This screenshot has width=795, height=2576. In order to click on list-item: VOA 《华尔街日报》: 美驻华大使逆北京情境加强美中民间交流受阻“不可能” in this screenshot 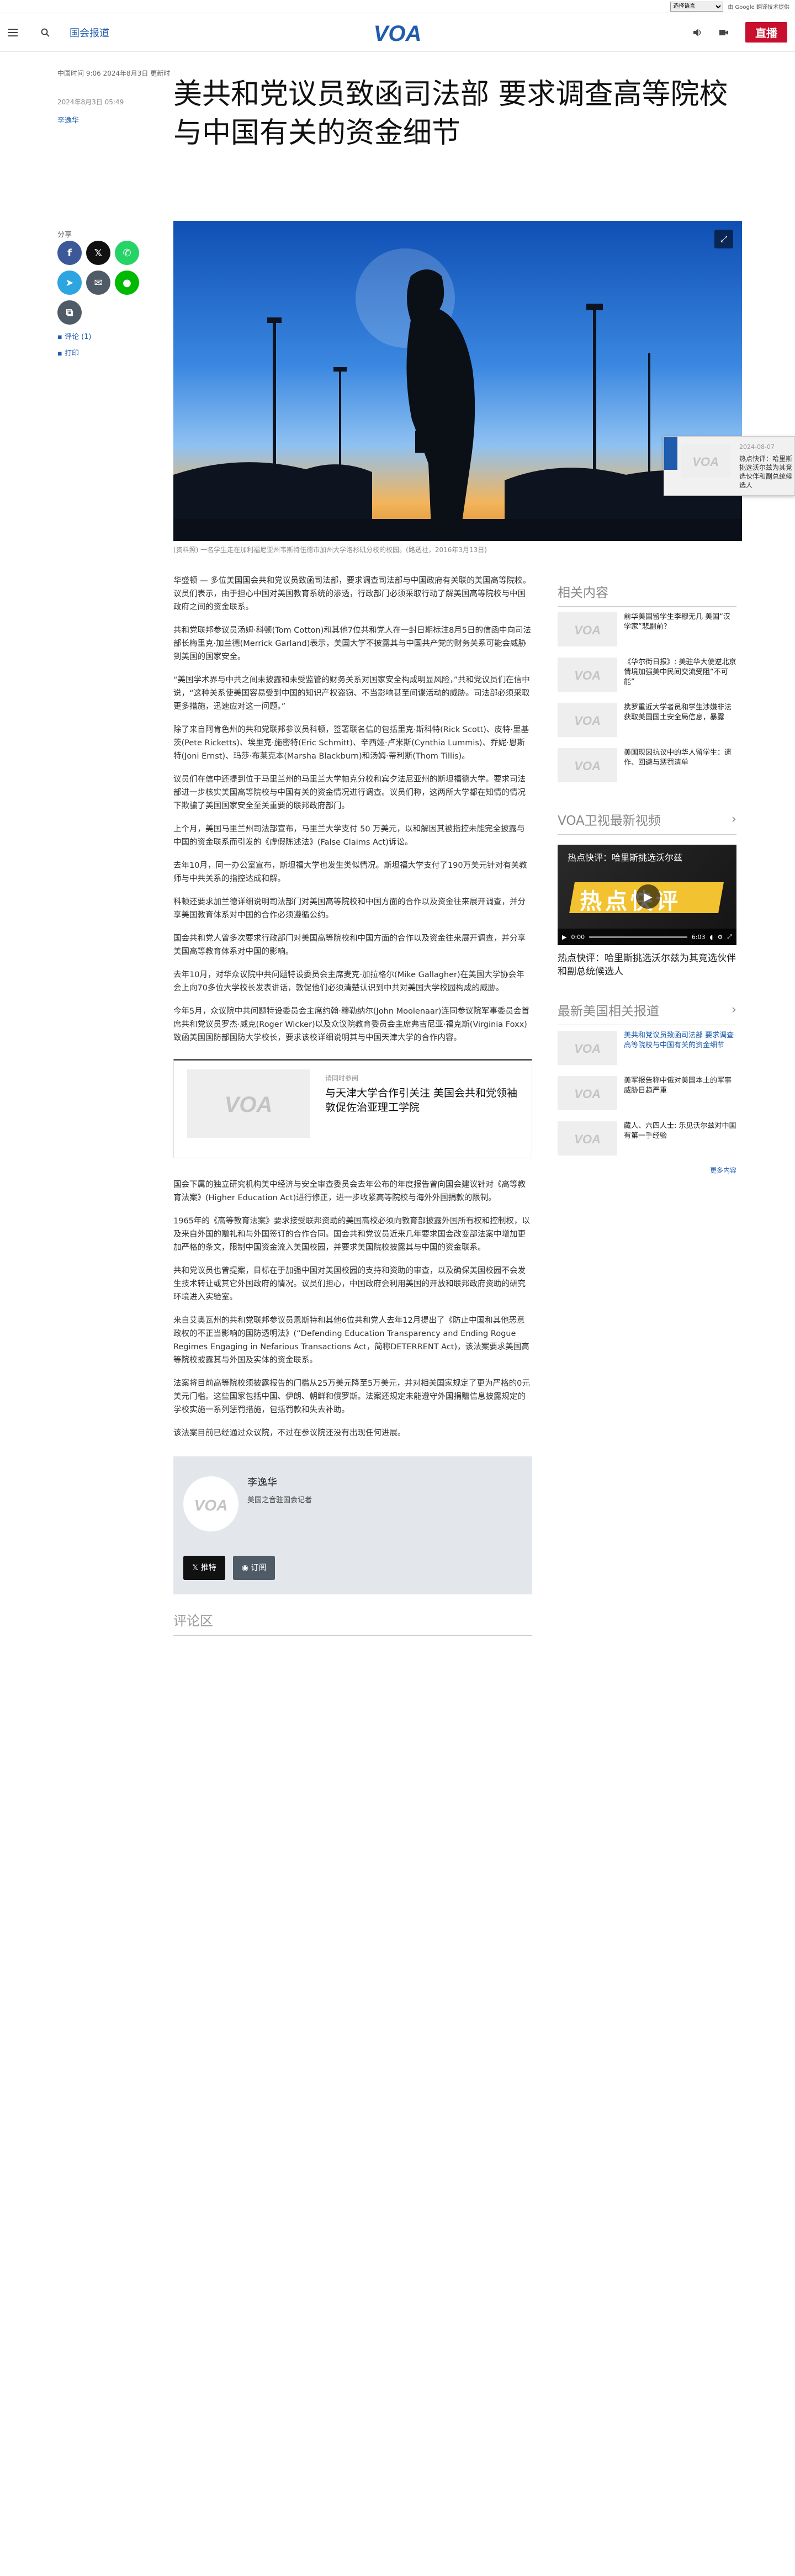, I will do `click(647, 674)`.